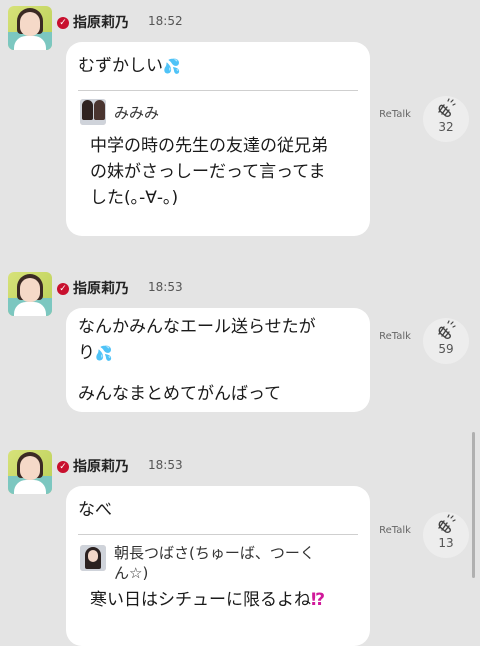 This screenshot has width=480, height=646. I want to click on message-text: なべ, so click(95, 510).